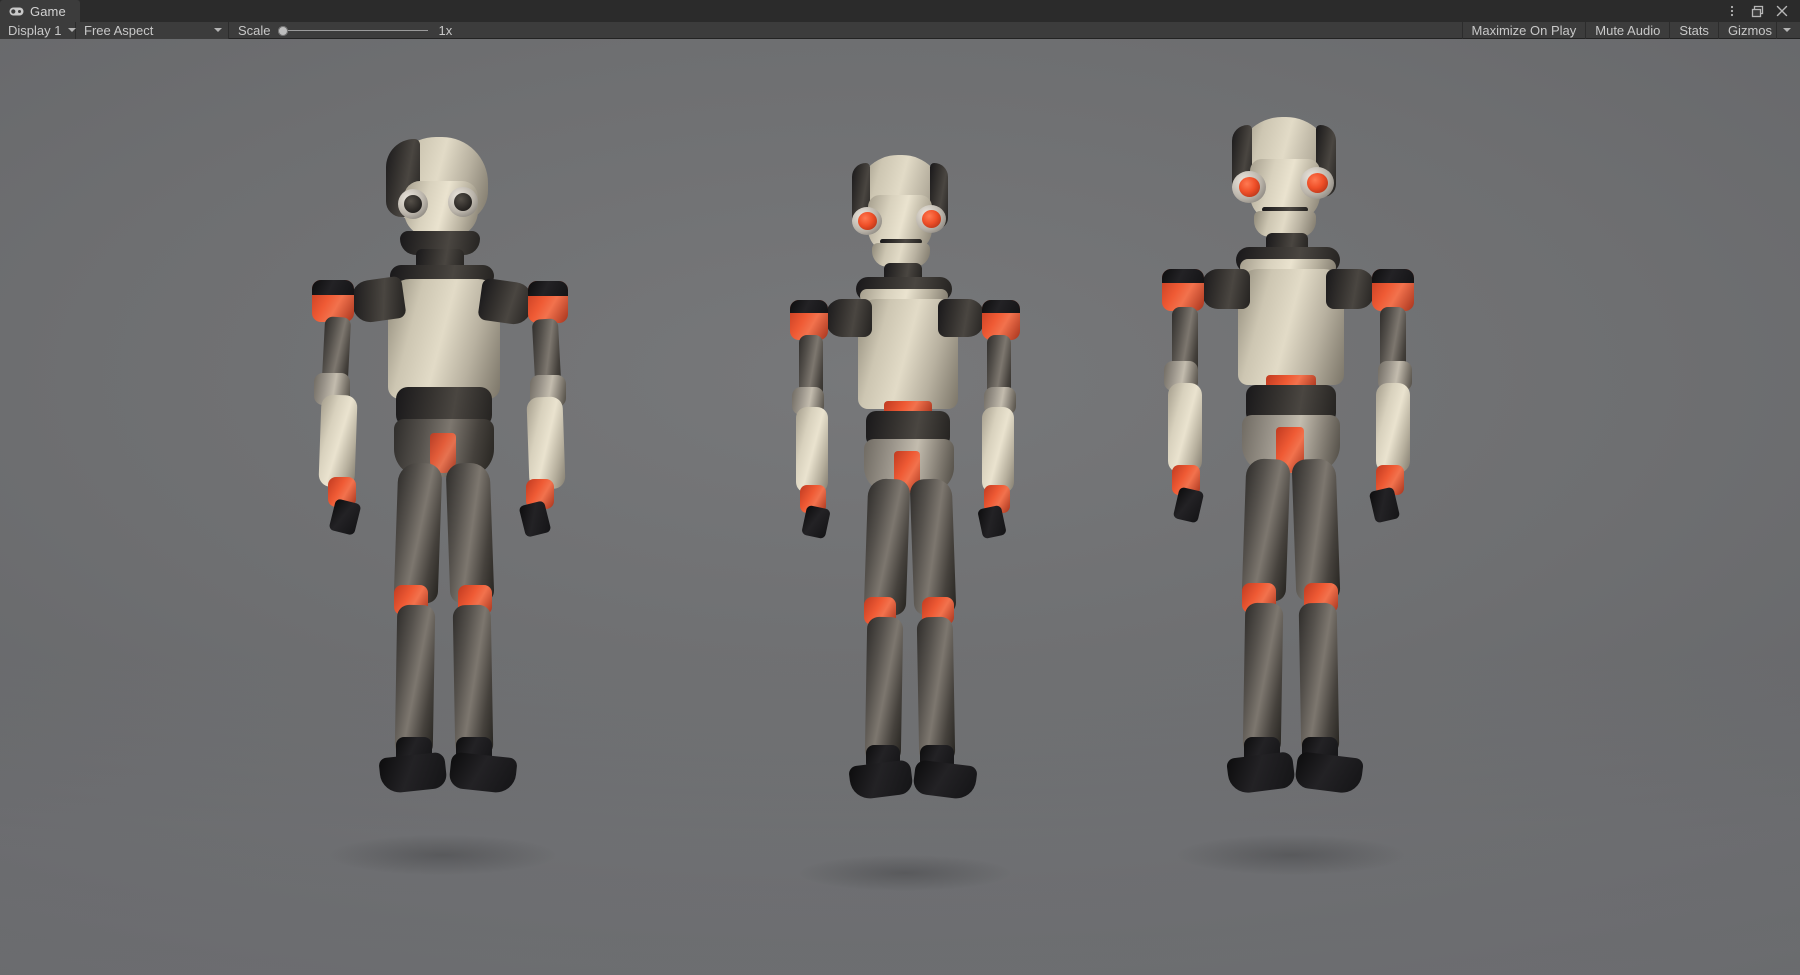 The image size is (1800, 975). I want to click on maximize-on-play-button: Maximize On Play, so click(1523, 30).